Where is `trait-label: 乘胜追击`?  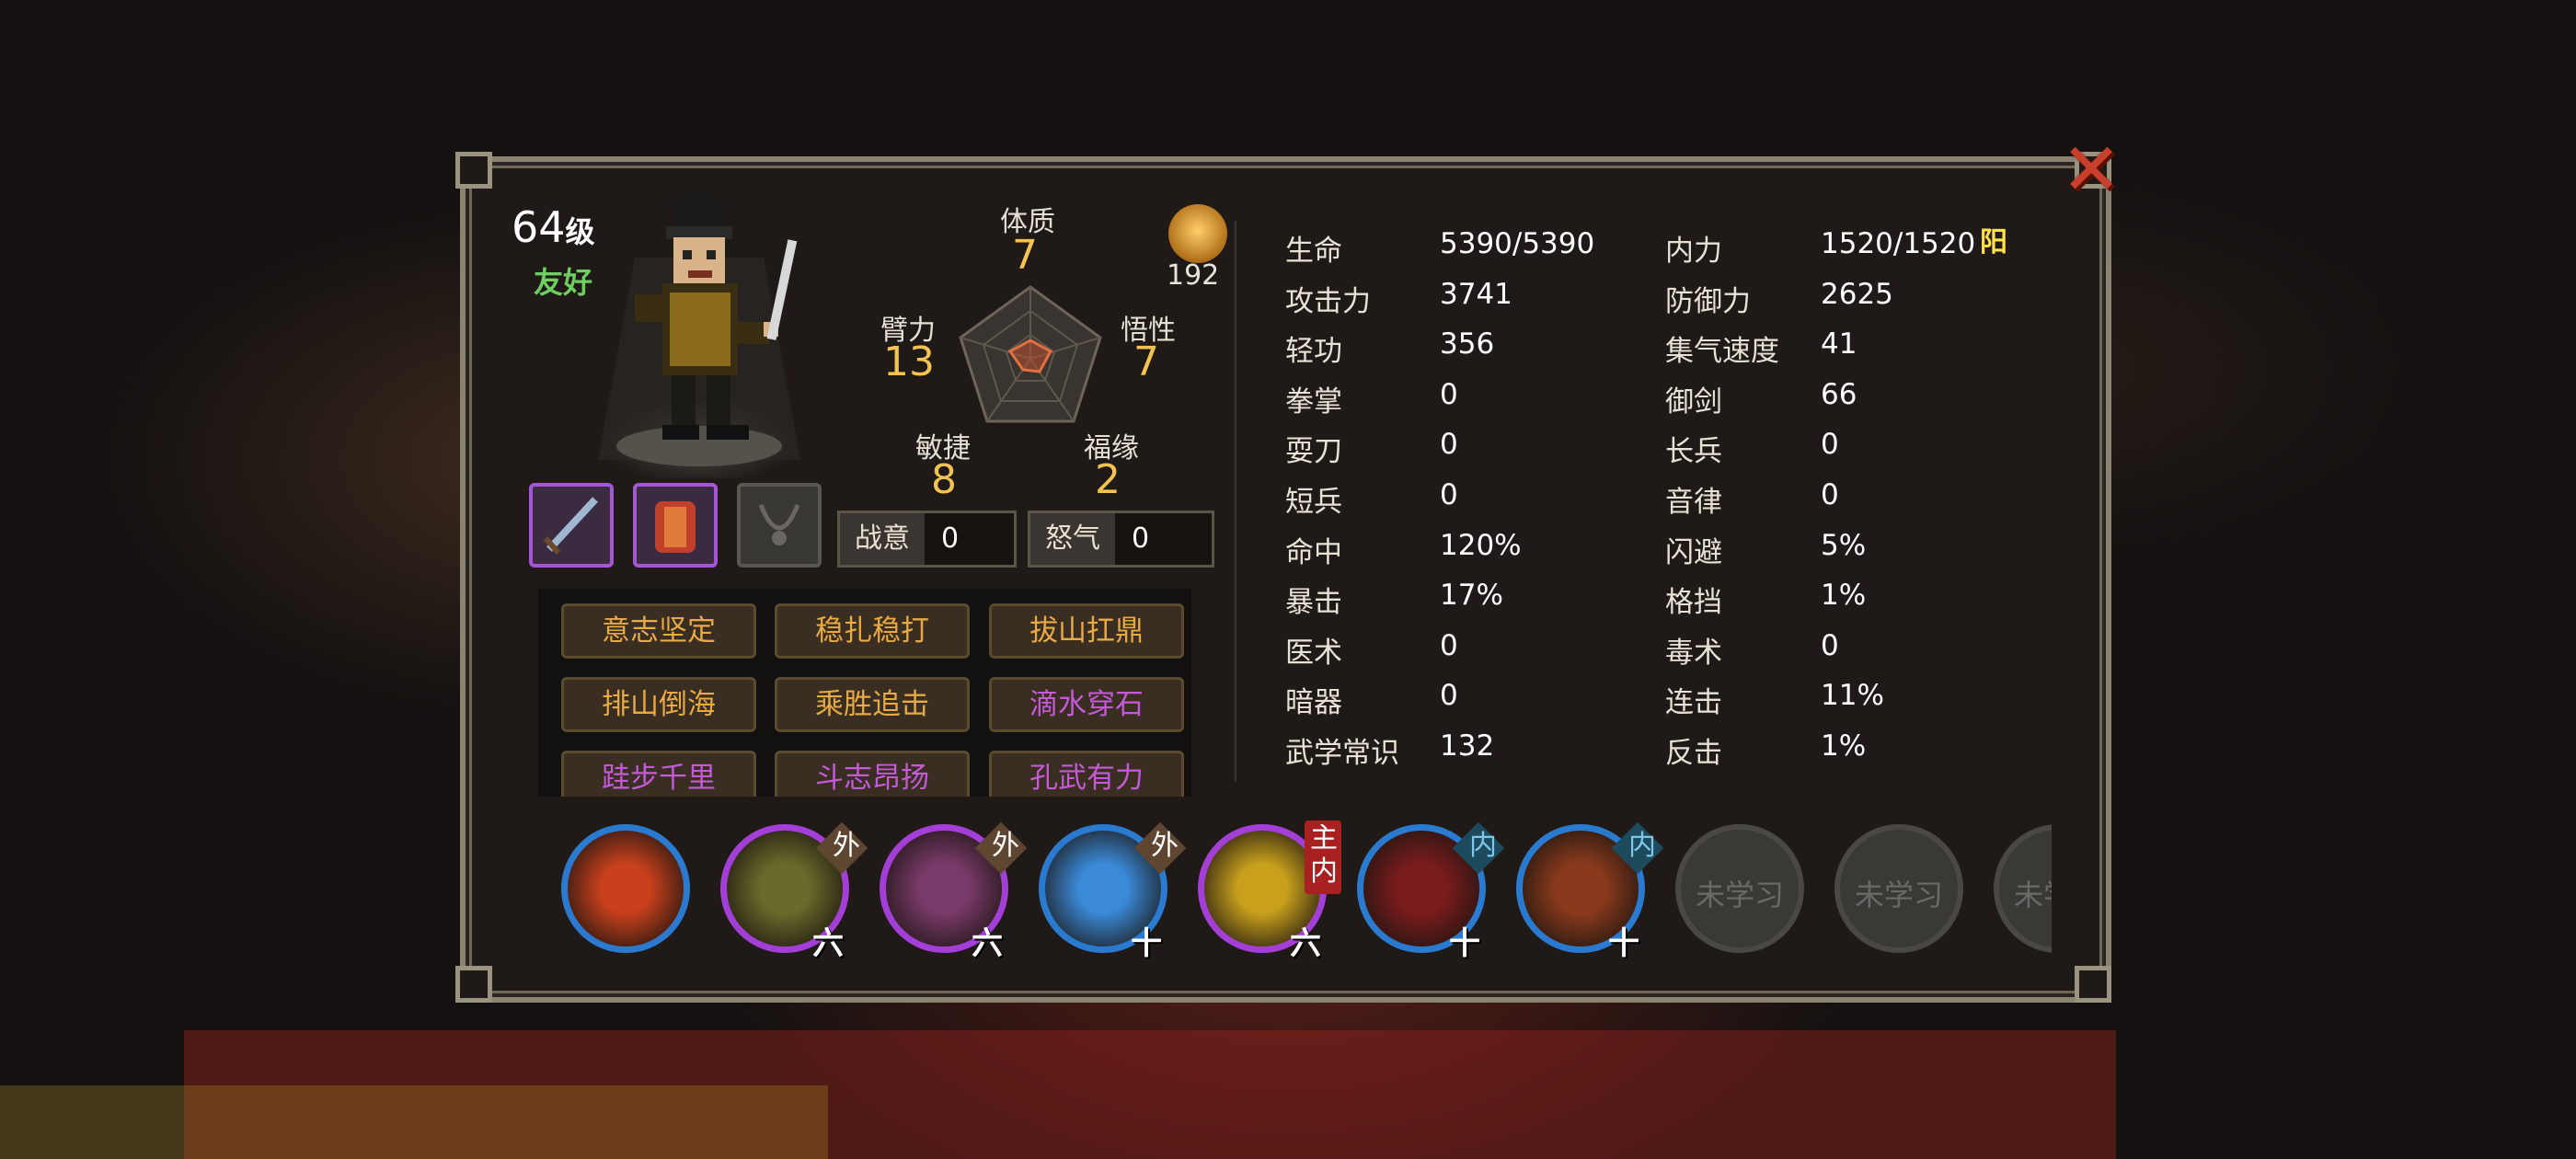
trait-label: 乘胜追击 is located at coordinates (872, 704).